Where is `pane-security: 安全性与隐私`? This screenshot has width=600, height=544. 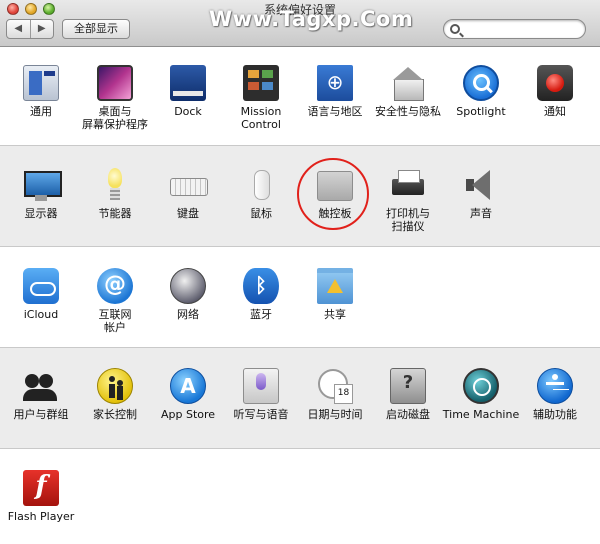
pane-security: 安全性与隐私 is located at coordinates (408, 91).